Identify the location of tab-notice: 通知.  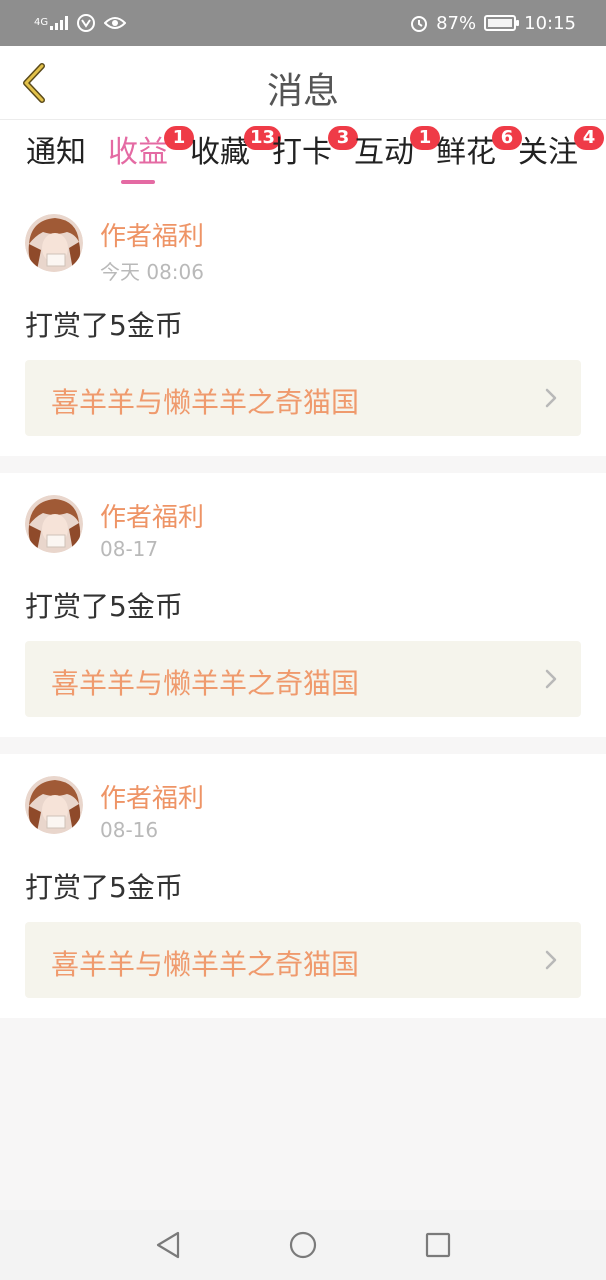
(56, 159).